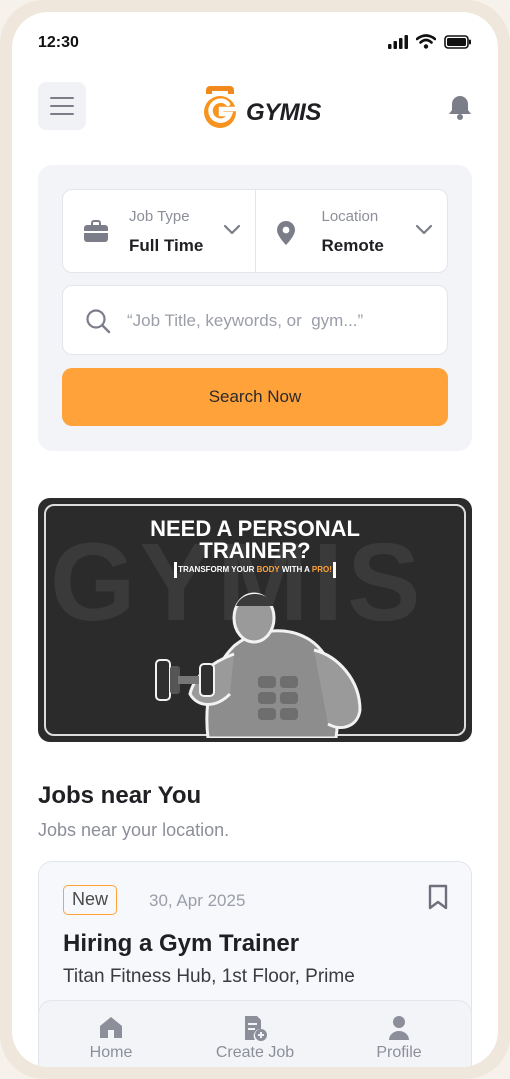 The width and height of the screenshot is (510, 1079). I want to click on job-type-value: Full Time, so click(166, 245).